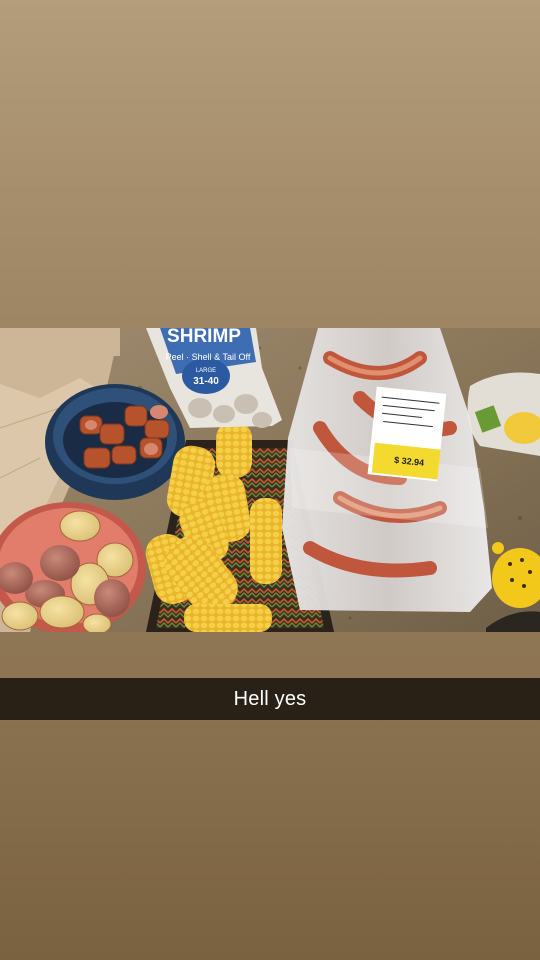 This screenshot has height=960, width=540. Describe the element at coordinates (206, 381) in the screenshot. I see `shrimp-count-label: 31-40` at that location.